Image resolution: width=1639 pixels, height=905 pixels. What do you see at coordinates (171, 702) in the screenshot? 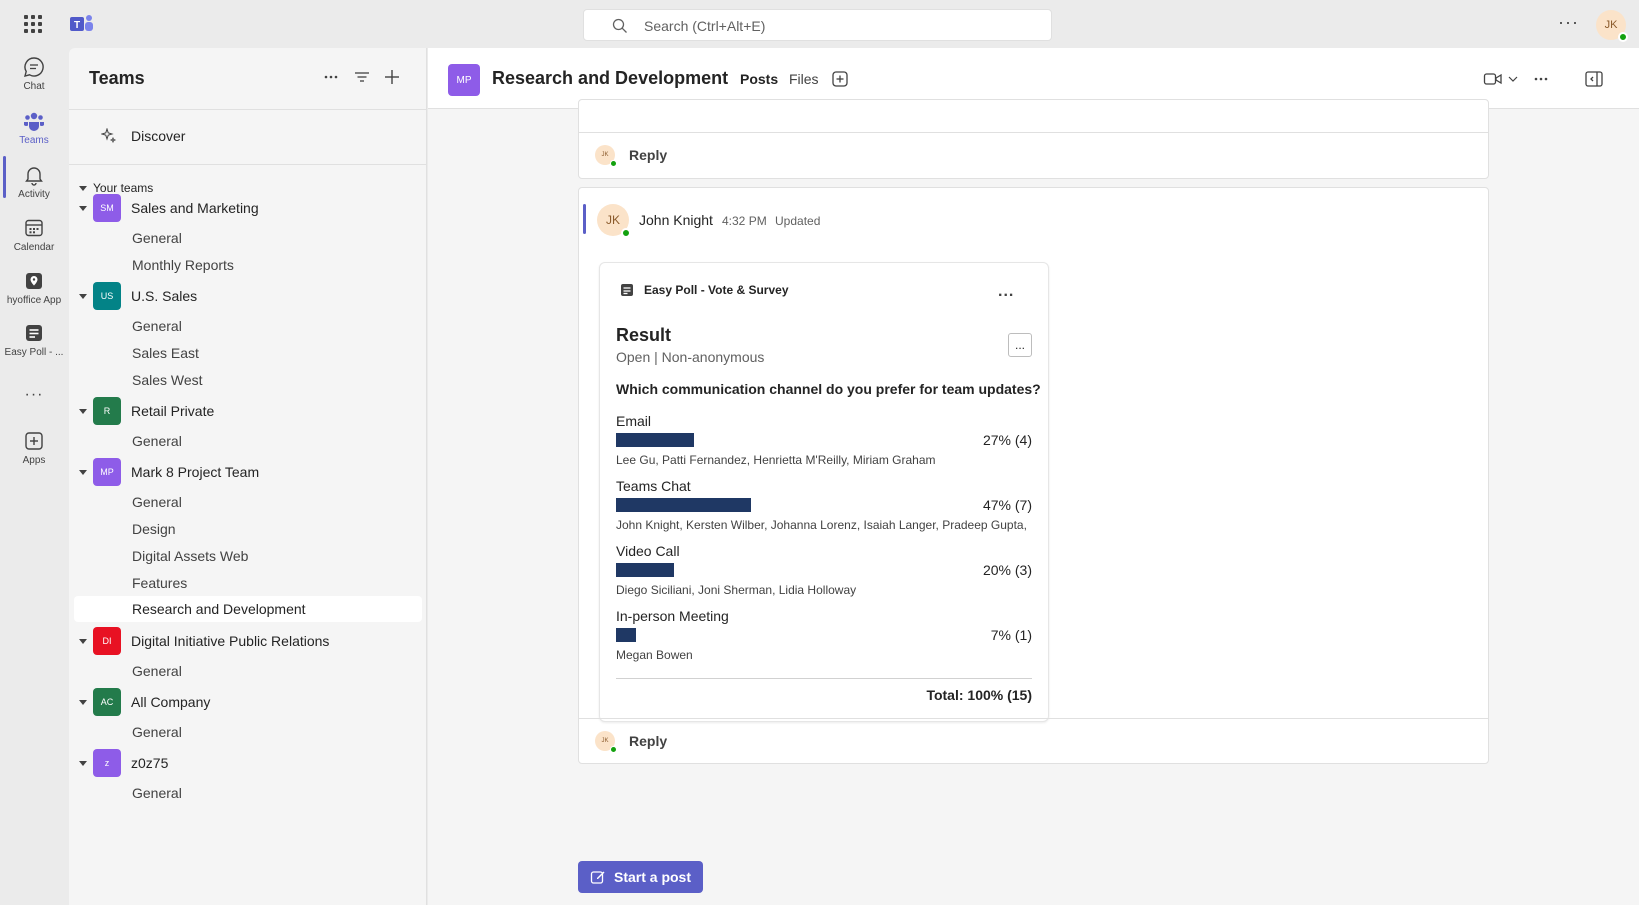
I see `team-name: All Company` at bounding box center [171, 702].